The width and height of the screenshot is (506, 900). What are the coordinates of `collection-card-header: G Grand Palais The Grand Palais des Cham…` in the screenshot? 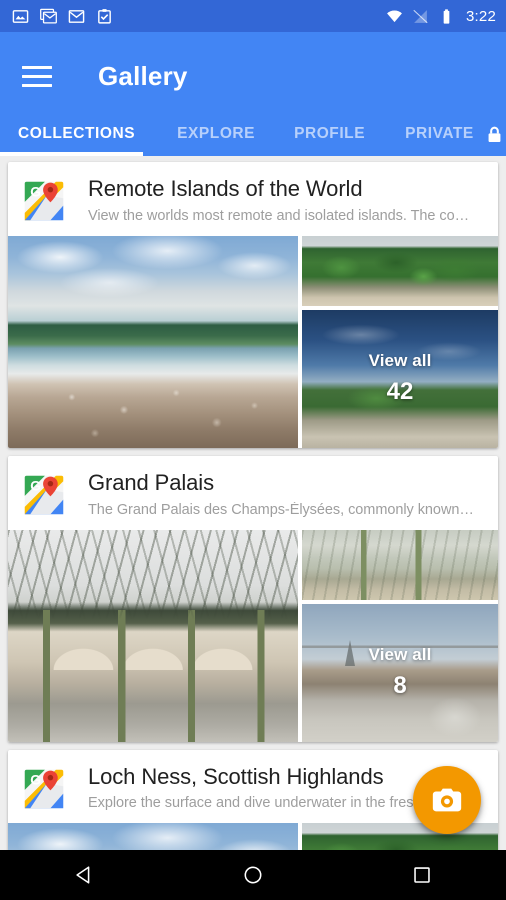 It's located at (253, 493).